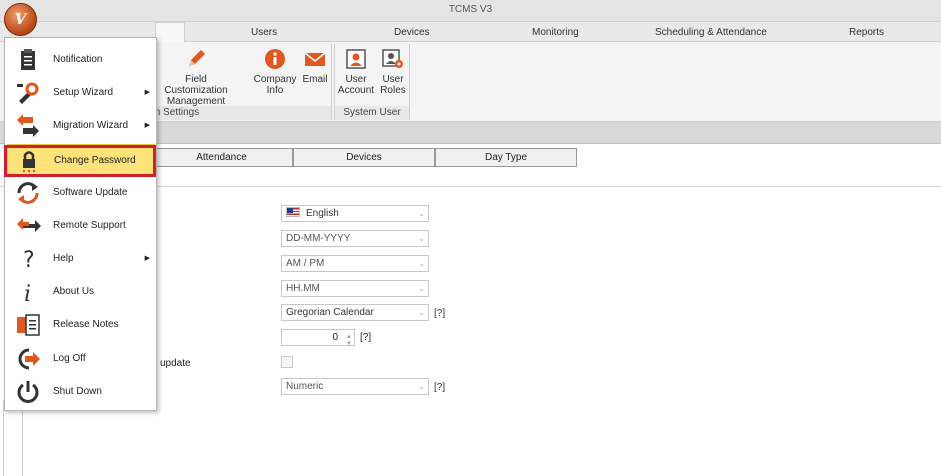 This screenshot has height=476, width=941. Describe the element at coordinates (506, 157) in the screenshot. I see `subtab-day-type: Day Type` at that location.